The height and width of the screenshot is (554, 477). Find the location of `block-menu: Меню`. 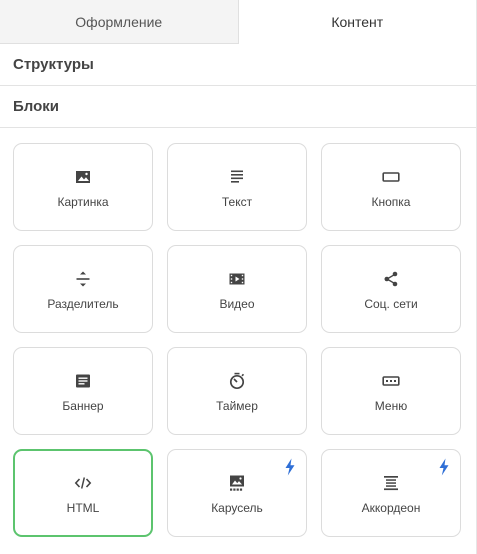

block-menu: Меню is located at coordinates (391, 391).